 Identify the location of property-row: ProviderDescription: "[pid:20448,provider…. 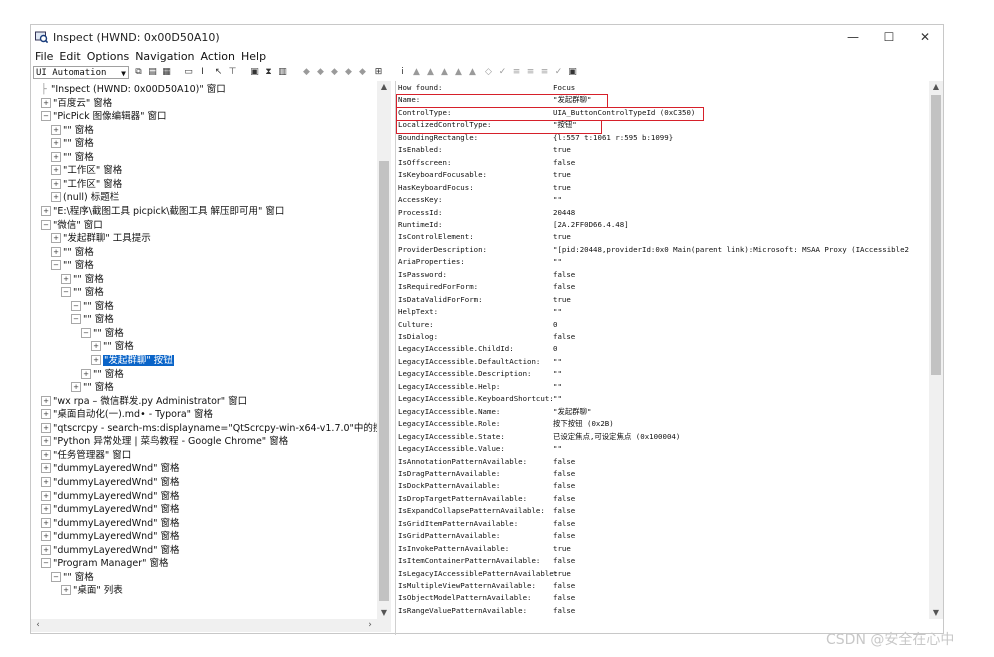
(653, 250).